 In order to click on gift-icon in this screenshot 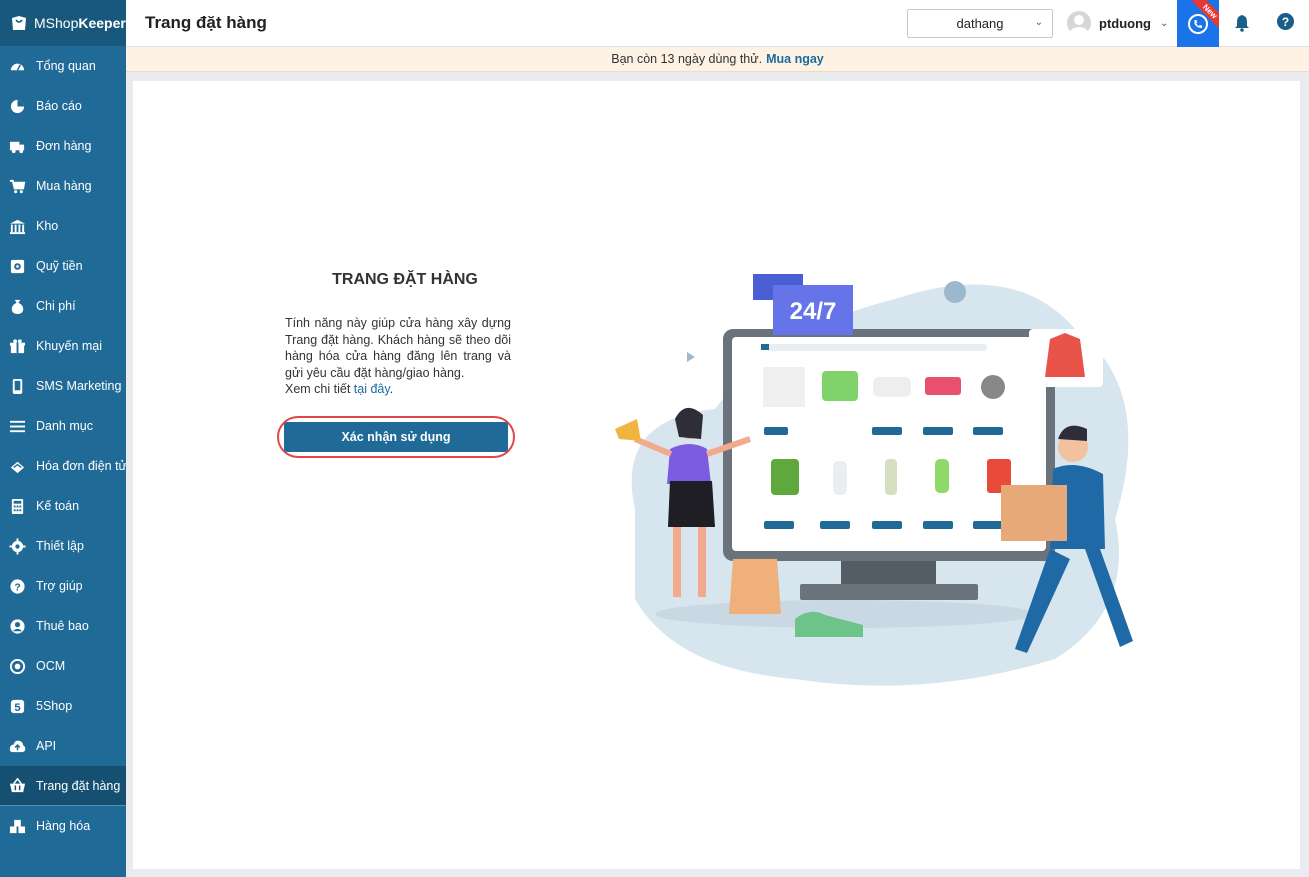, I will do `click(17, 346)`.